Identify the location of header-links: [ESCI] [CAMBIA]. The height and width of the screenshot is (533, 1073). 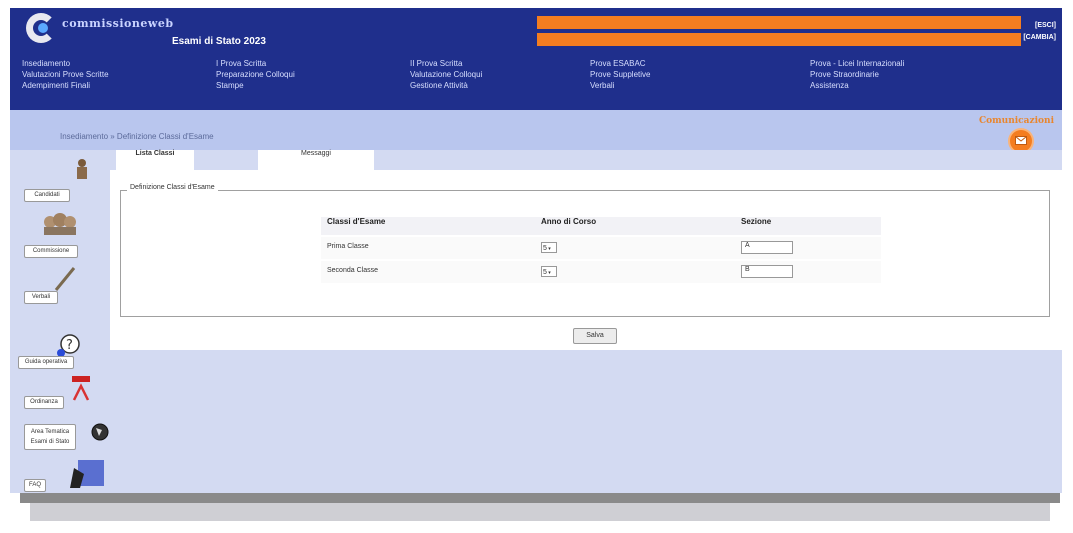
(1039, 32).